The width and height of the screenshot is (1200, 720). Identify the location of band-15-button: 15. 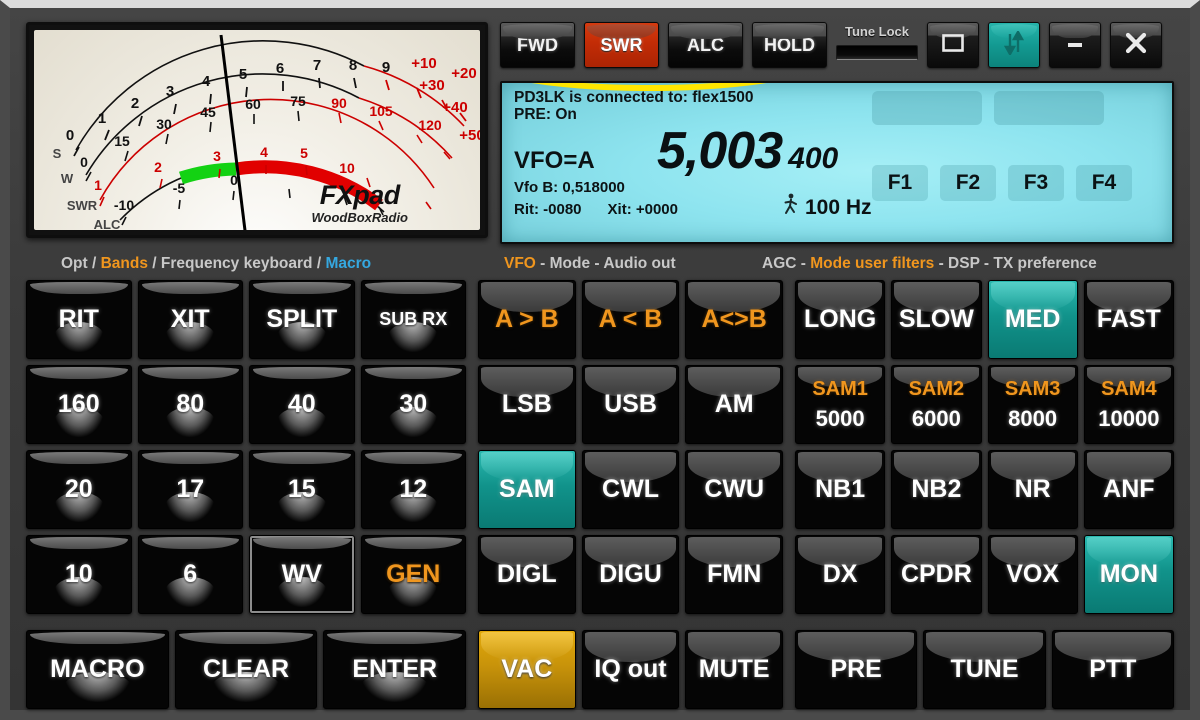
(302, 489).